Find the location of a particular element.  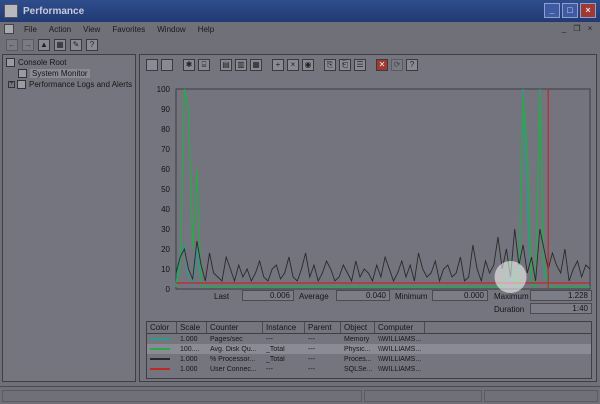

menu-help: Help is located at coordinates (206, 29).